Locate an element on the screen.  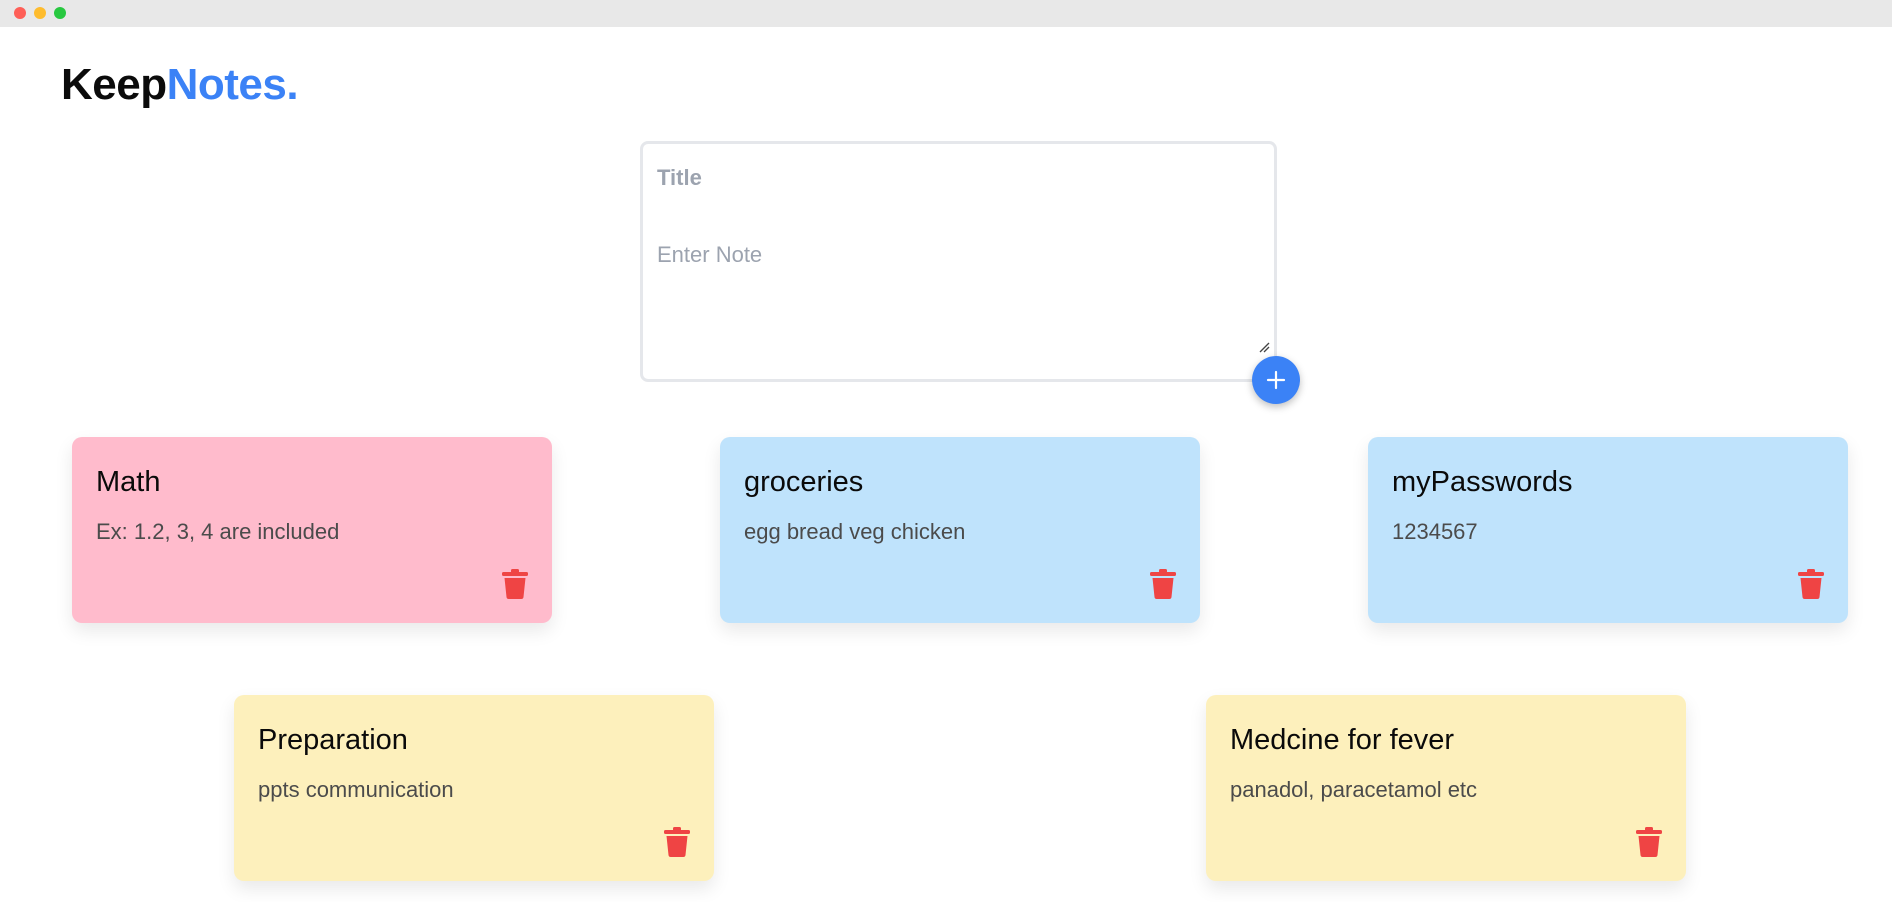
note-body: 1234567 is located at coordinates (1435, 531).